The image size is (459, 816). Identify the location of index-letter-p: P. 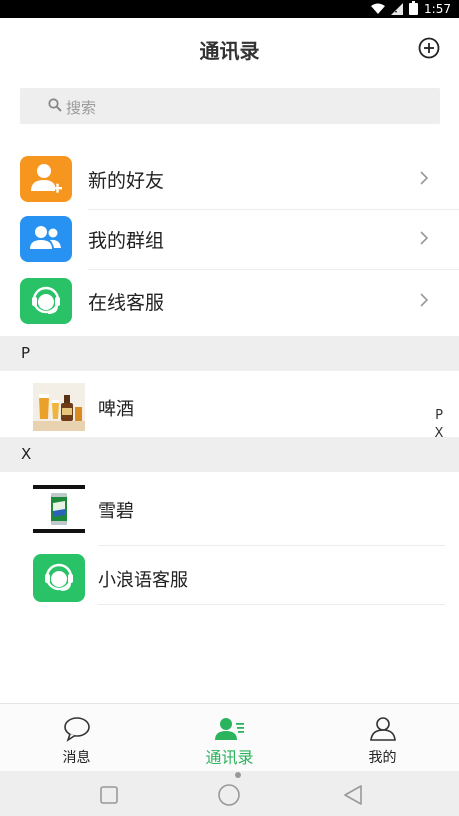
(439, 416).